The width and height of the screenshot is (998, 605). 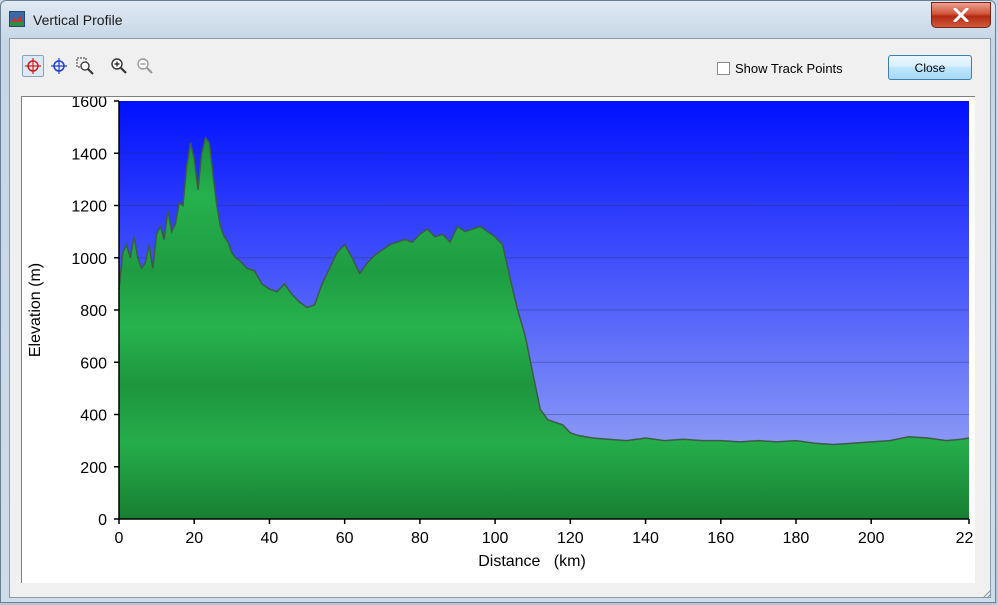 I want to click on y-tick-label: 200, so click(x=93, y=468).